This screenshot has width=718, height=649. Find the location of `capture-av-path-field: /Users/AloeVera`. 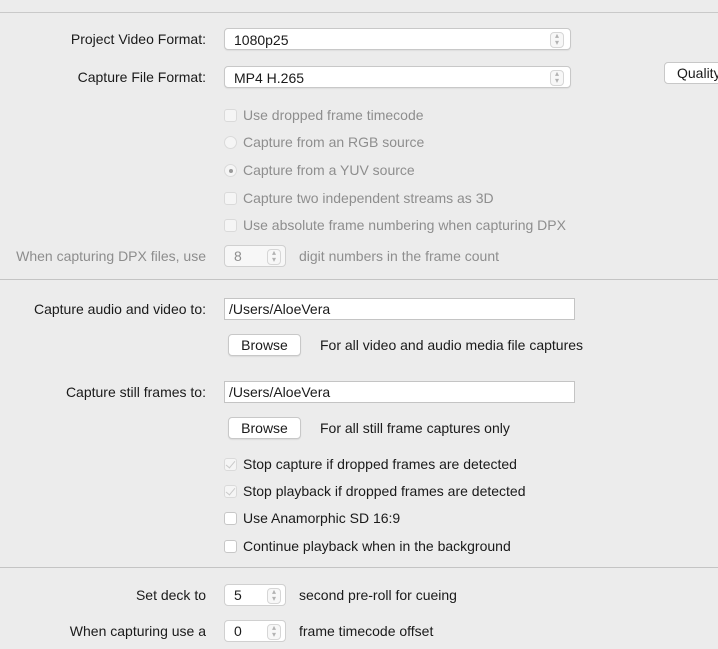

capture-av-path-field: /Users/AloeVera is located at coordinates (399, 309).